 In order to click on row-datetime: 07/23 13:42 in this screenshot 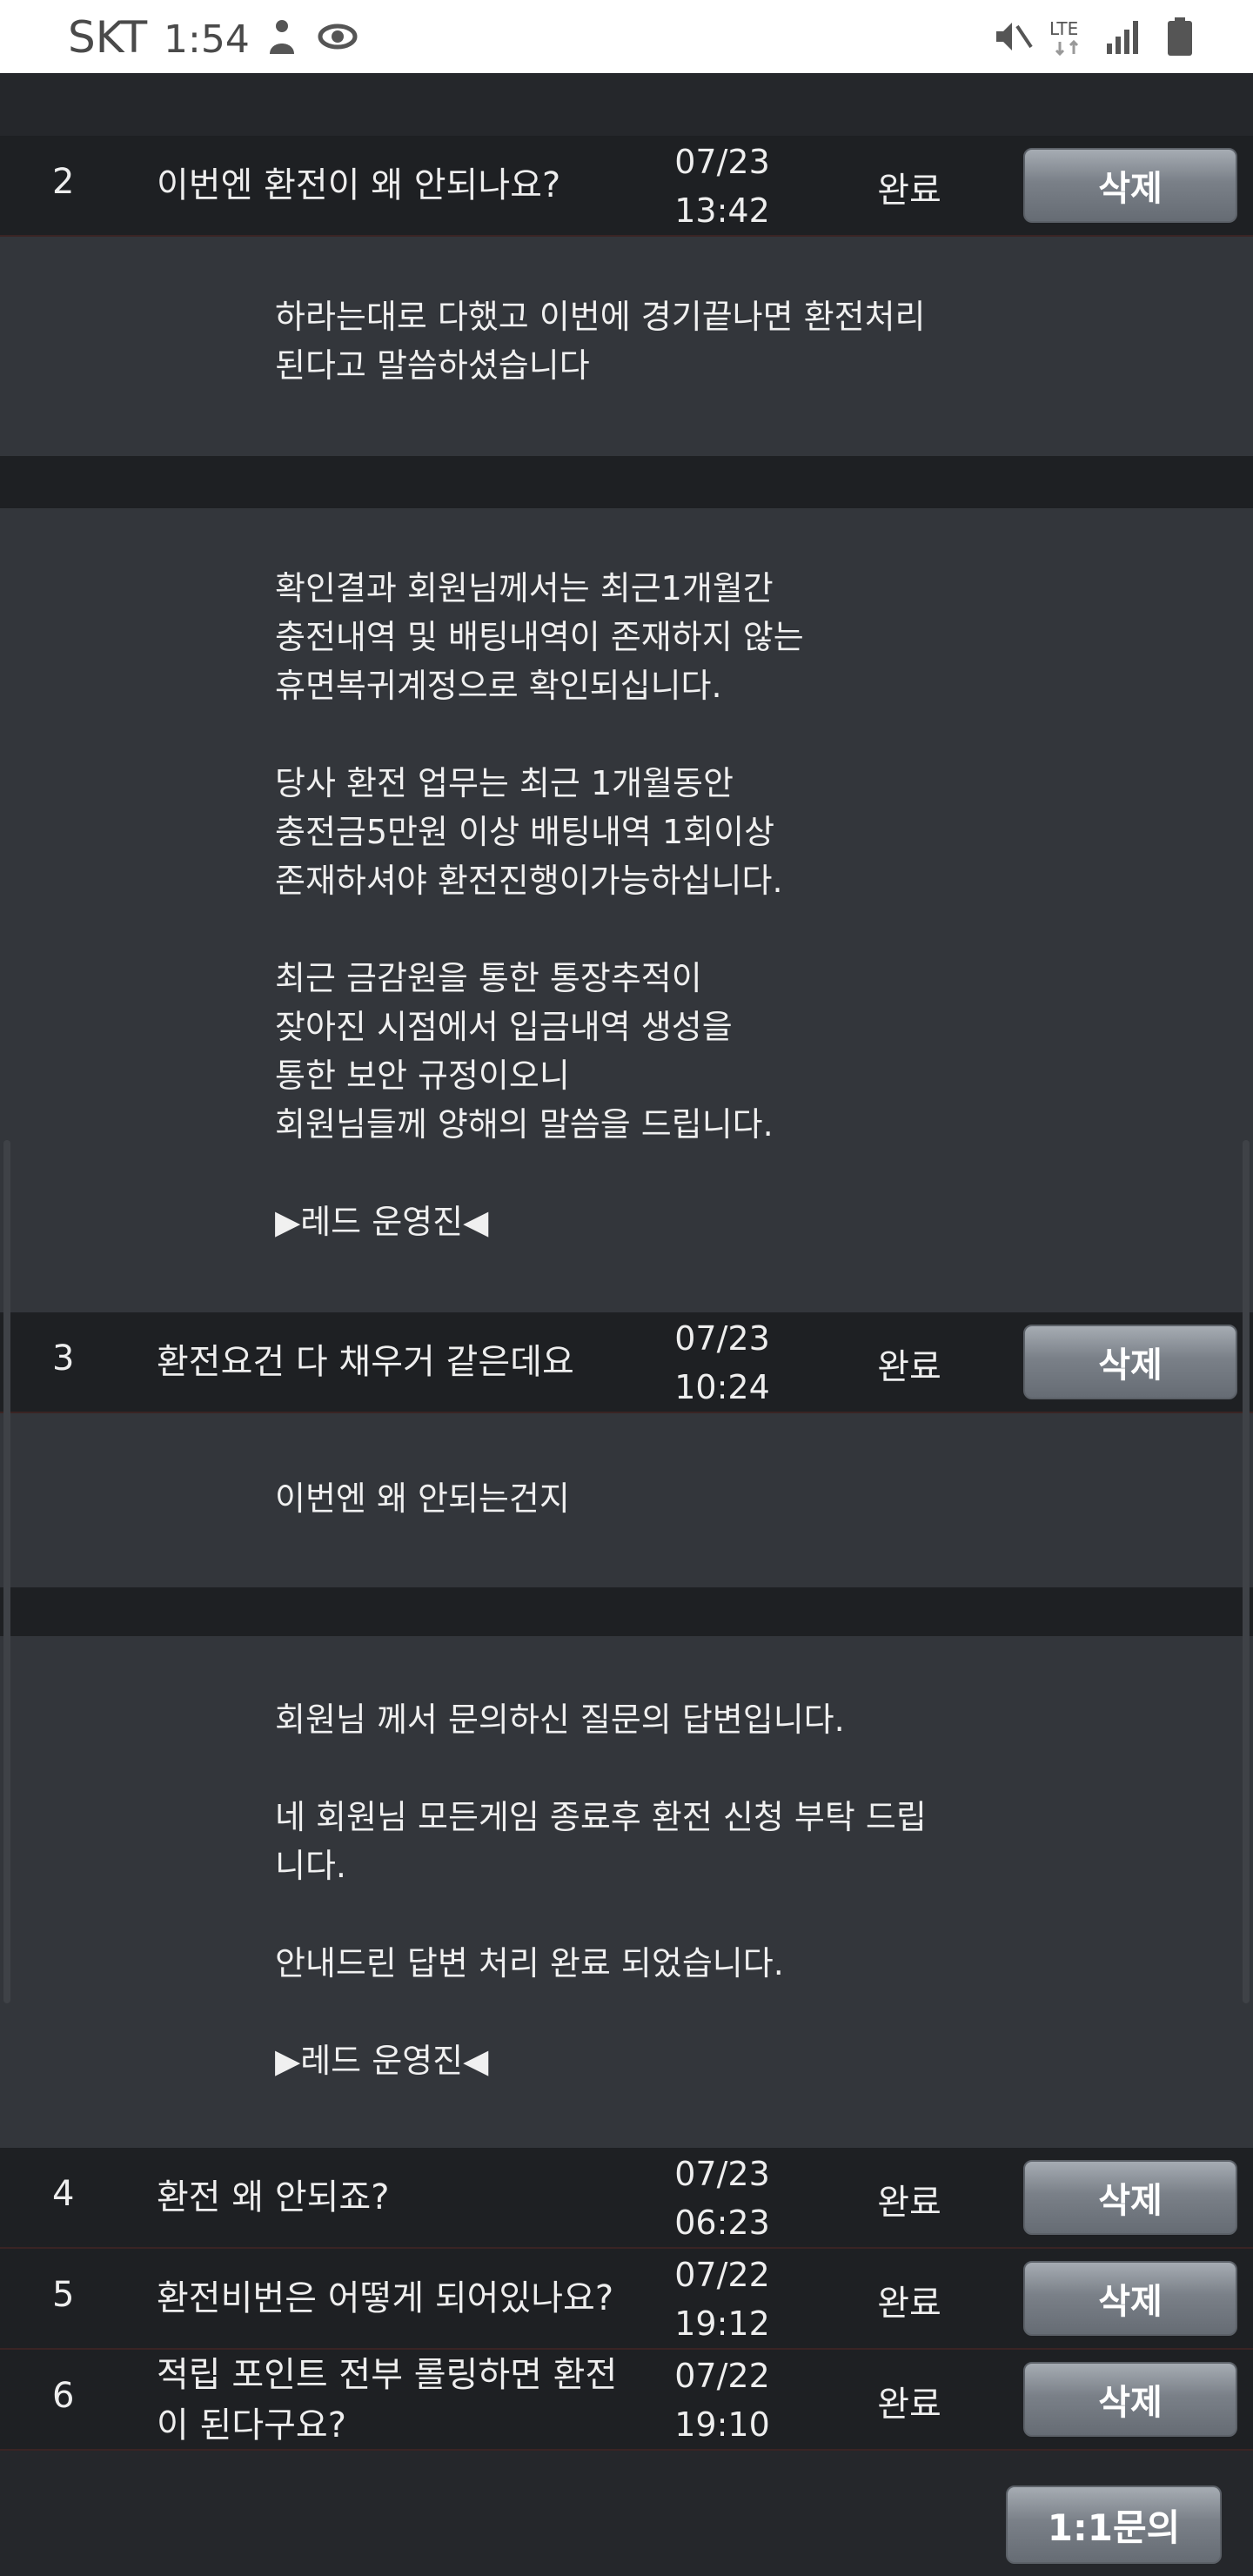, I will do `click(722, 186)`.